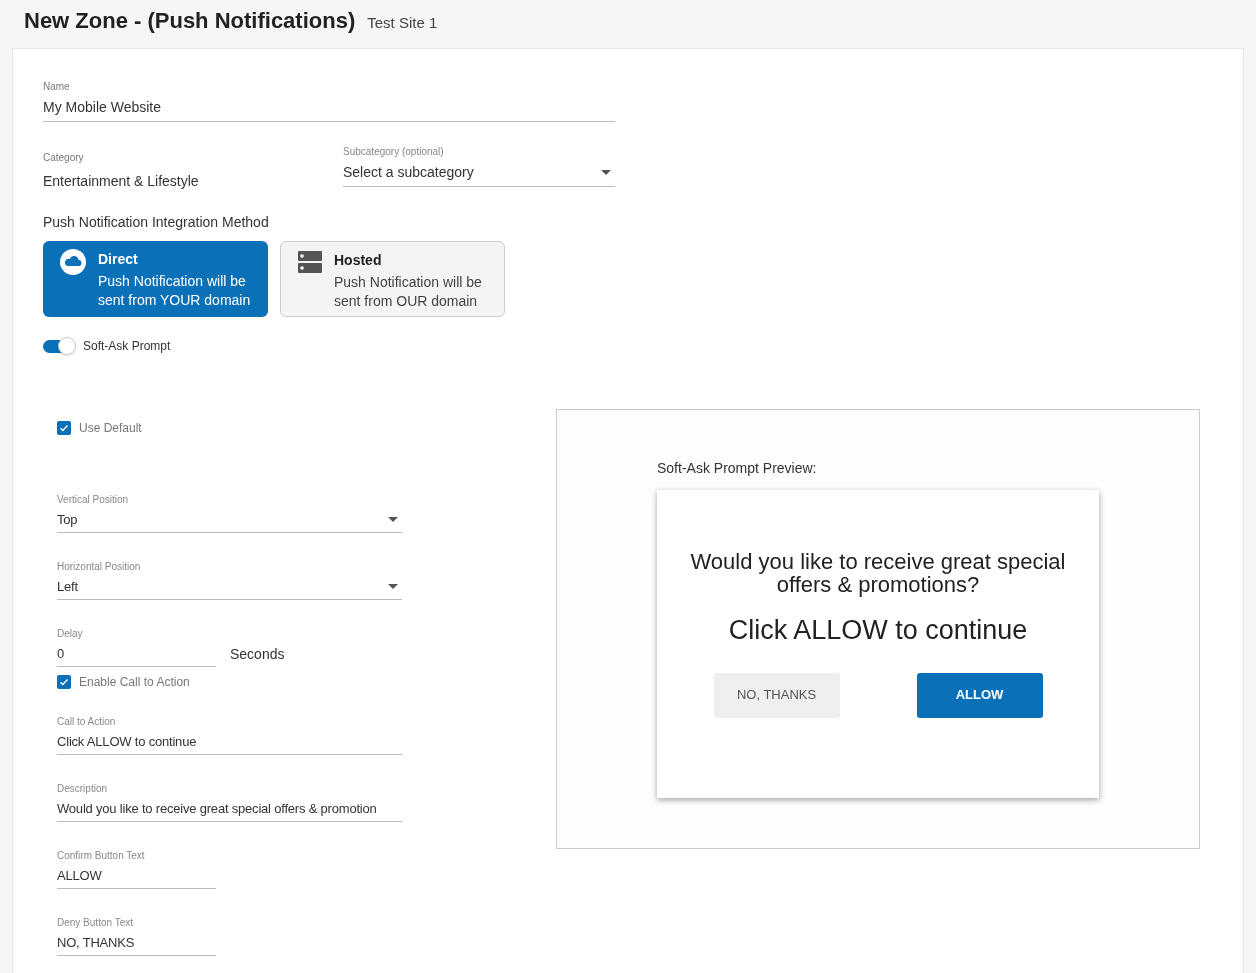  Describe the element at coordinates (358, 260) in the screenshot. I see `option-title: Hosted` at that location.